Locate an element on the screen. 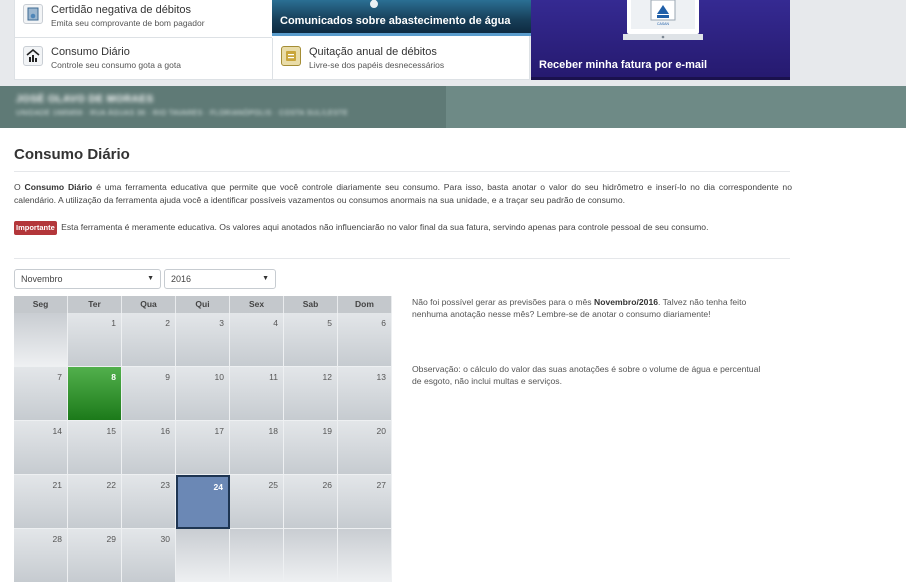 This screenshot has height=582, width=906. day-number: 20 is located at coordinates (381, 431).